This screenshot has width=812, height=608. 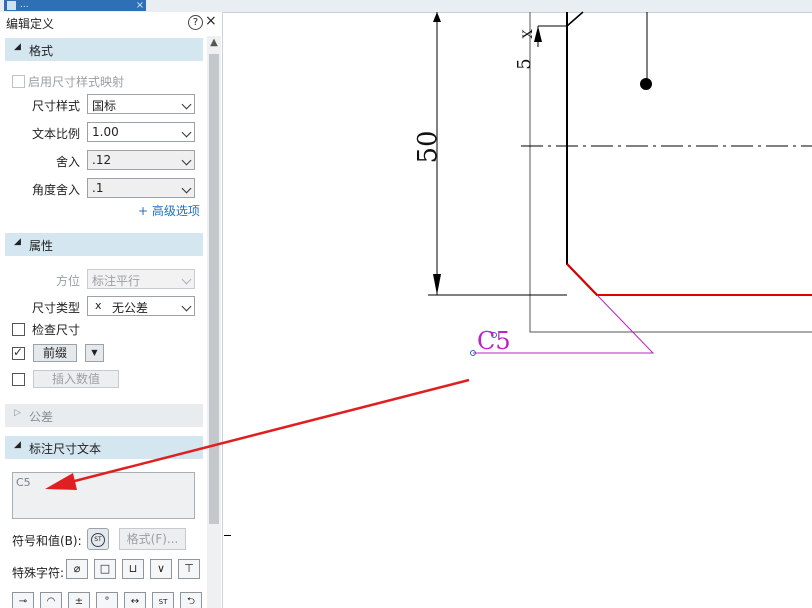 What do you see at coordinates (104, 106) in the screenshot?
I see `dim-style-value: 国标` at bounding box center [104, 106].